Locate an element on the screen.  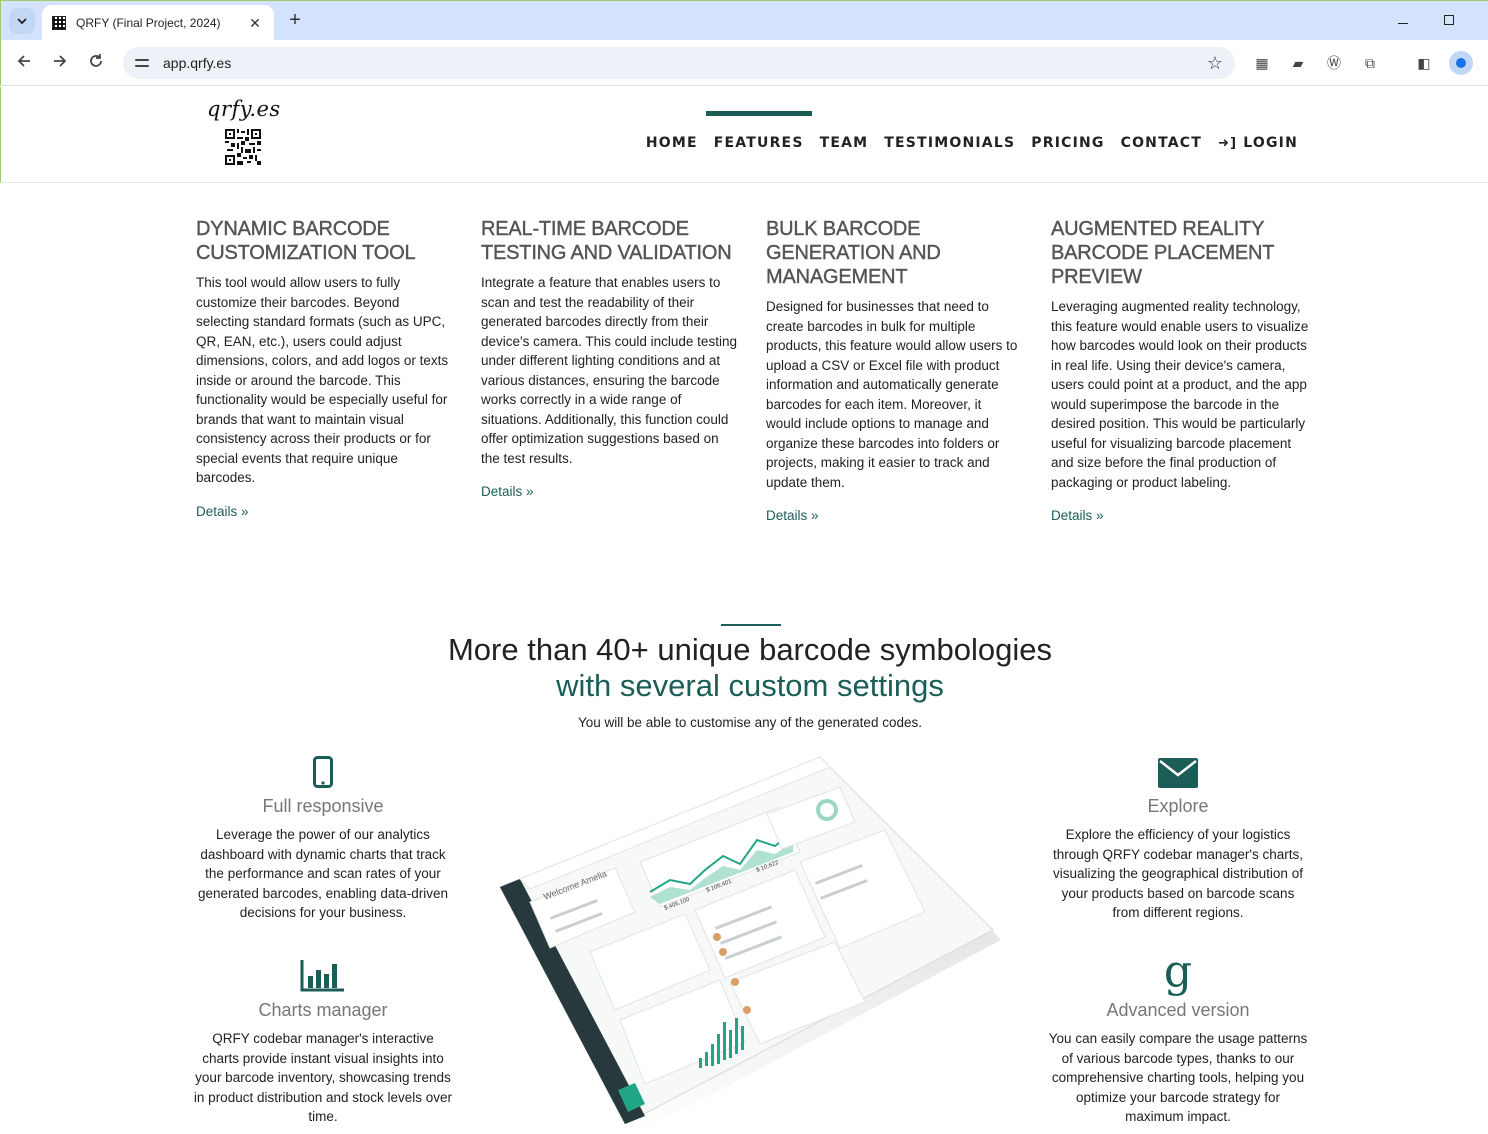
close-tab-icon: ✕ is located at coordinates (255, 23).